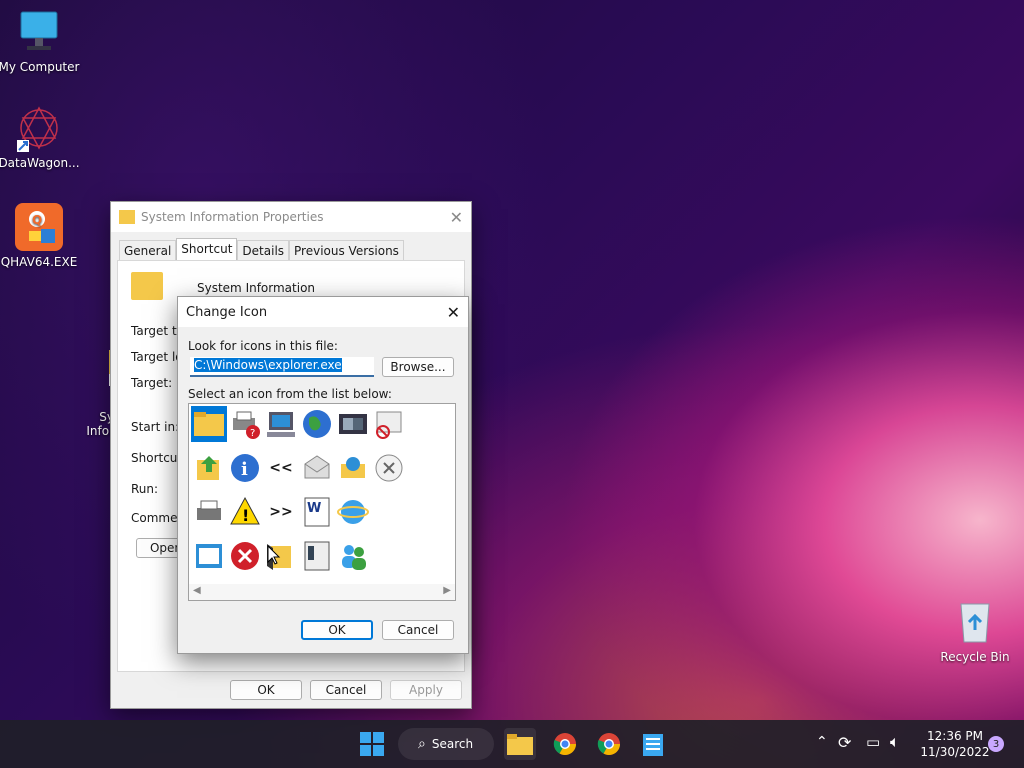  Describe the element at coordinates (955, 736) in the screenshot. I see `time: 12:36 PM` at that location.